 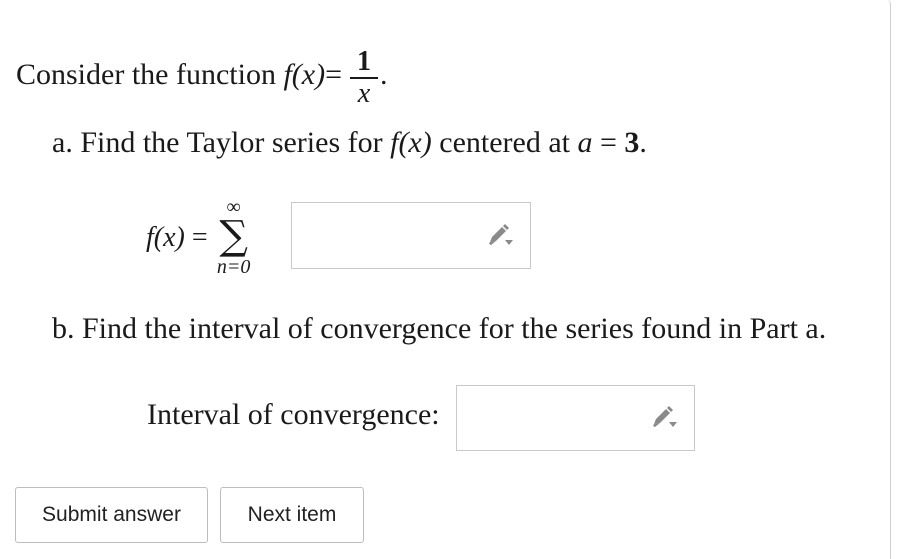 What do you see at coordinates (304, 74) in the screenshot?
I see `function-lhs: f(x)` at bounding box center [304, 74].